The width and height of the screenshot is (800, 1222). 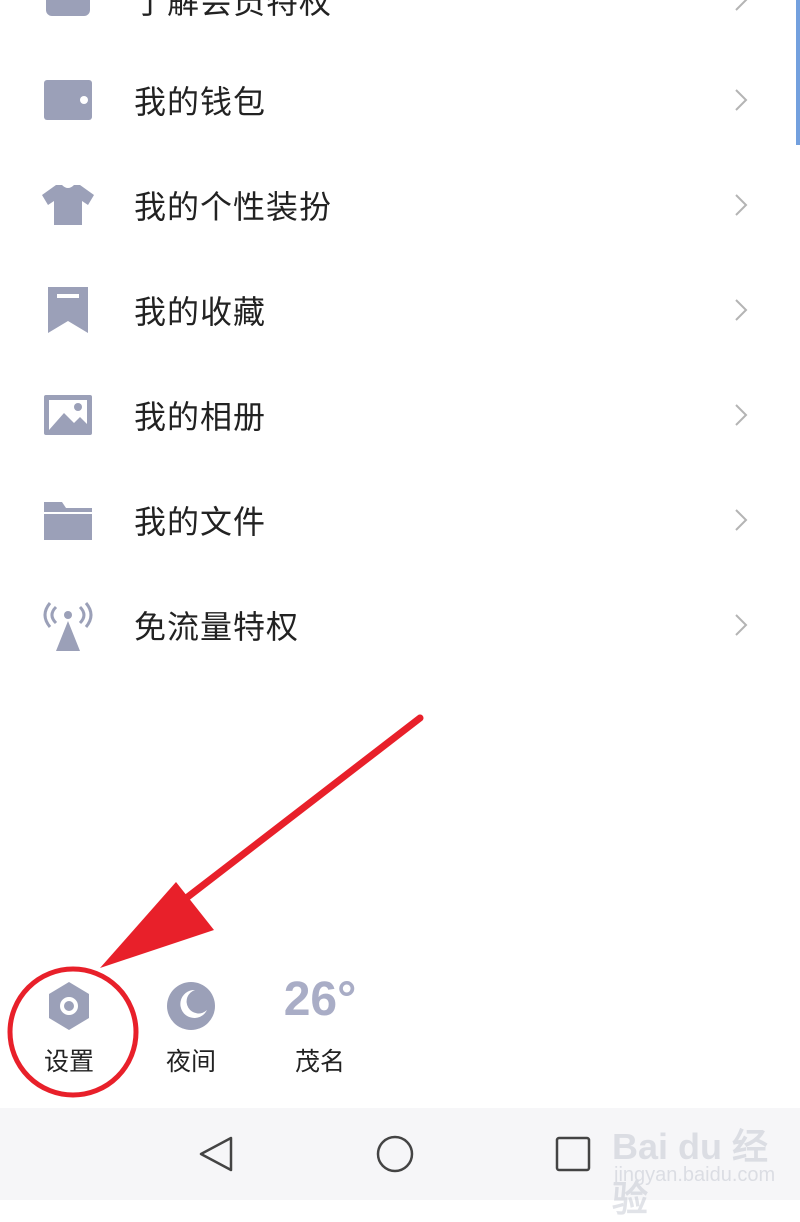 I want to click on menu-item-vip-privileges: 了解会员特权, so click(x=400, y=20).